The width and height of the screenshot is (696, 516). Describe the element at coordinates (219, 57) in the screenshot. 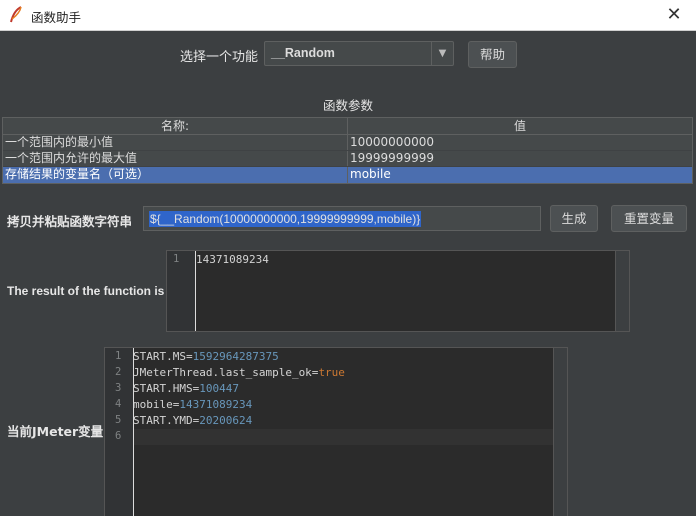

I see `function-select-label: 选择一个功能` at that location.